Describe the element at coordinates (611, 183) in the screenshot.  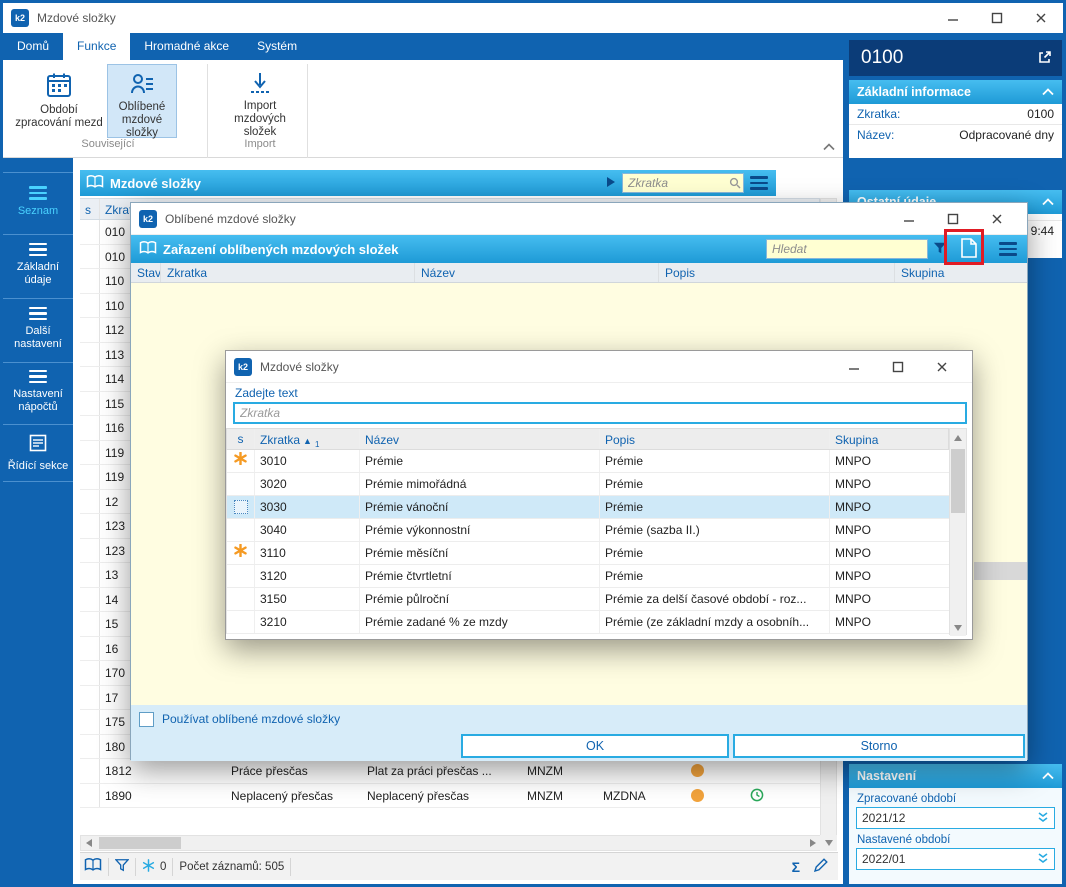
I see `continue-search-icon` at that location.